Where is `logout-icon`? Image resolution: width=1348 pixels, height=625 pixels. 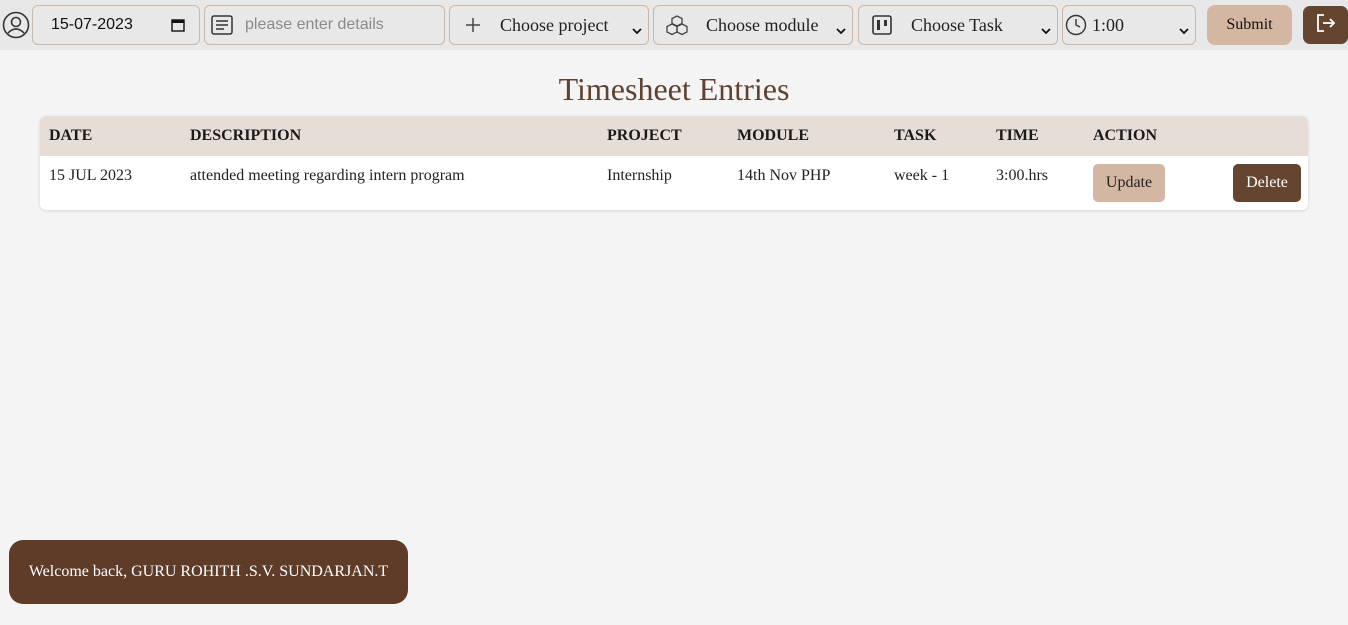
logout-icon is located at coordinates (1326, 25).